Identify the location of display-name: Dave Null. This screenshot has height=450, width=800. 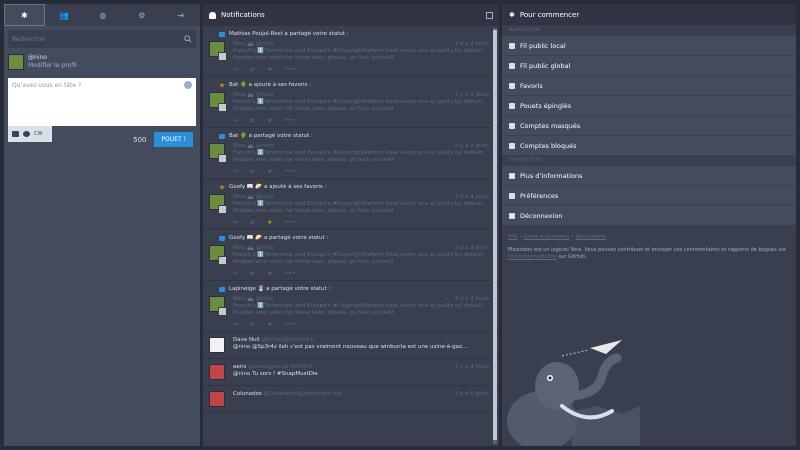
(246, 340).